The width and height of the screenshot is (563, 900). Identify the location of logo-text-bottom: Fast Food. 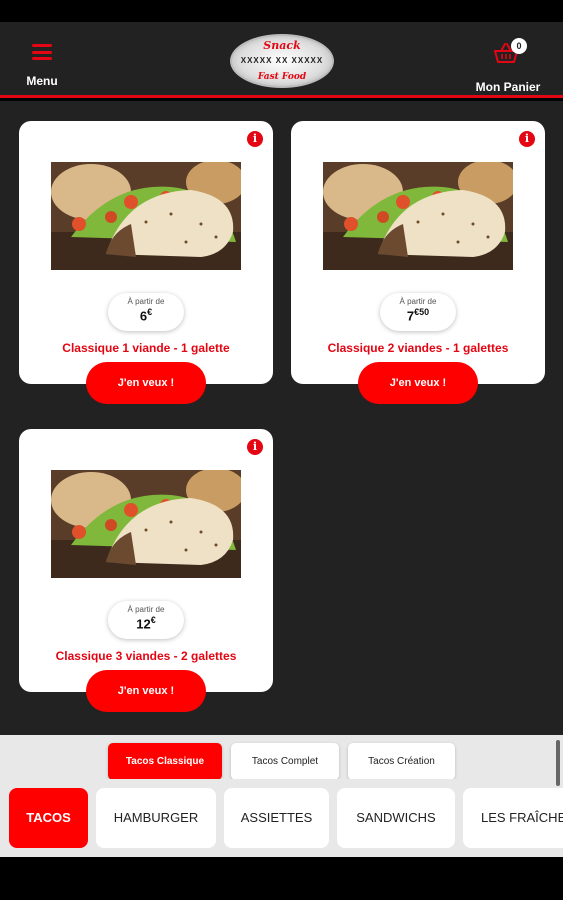
(282, 77).